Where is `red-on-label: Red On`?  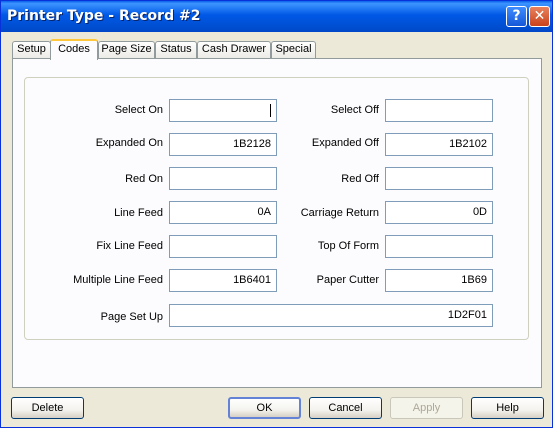 red-on-label: Red On is located at coordinates (144, 179).